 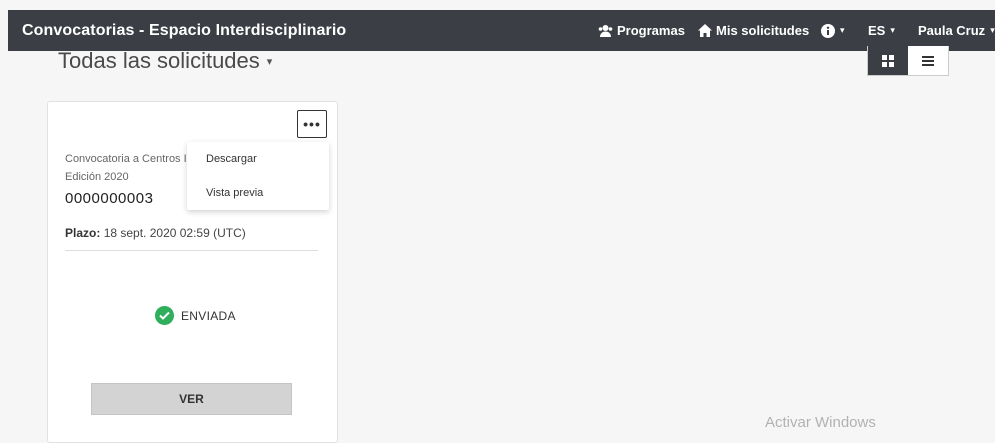 What do you see at coordinates (952, 30) in the screenshot?
I see `user-name: Paula Cruz` at bounding box center [952, 30].